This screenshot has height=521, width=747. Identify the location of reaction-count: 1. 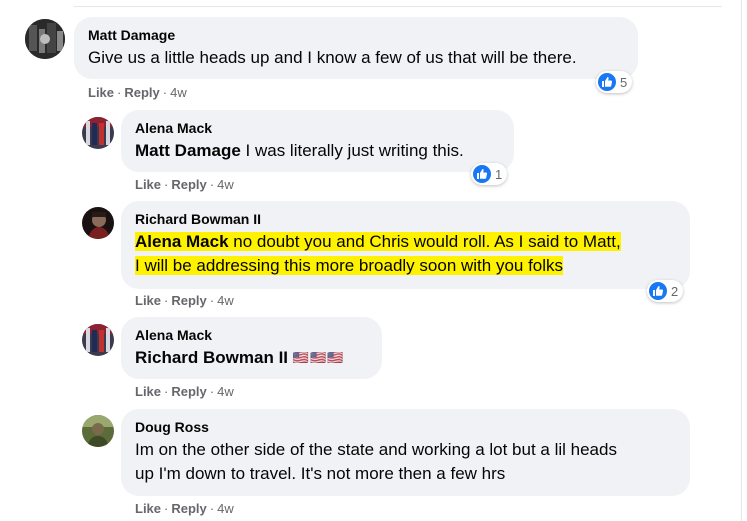
(499, 174).